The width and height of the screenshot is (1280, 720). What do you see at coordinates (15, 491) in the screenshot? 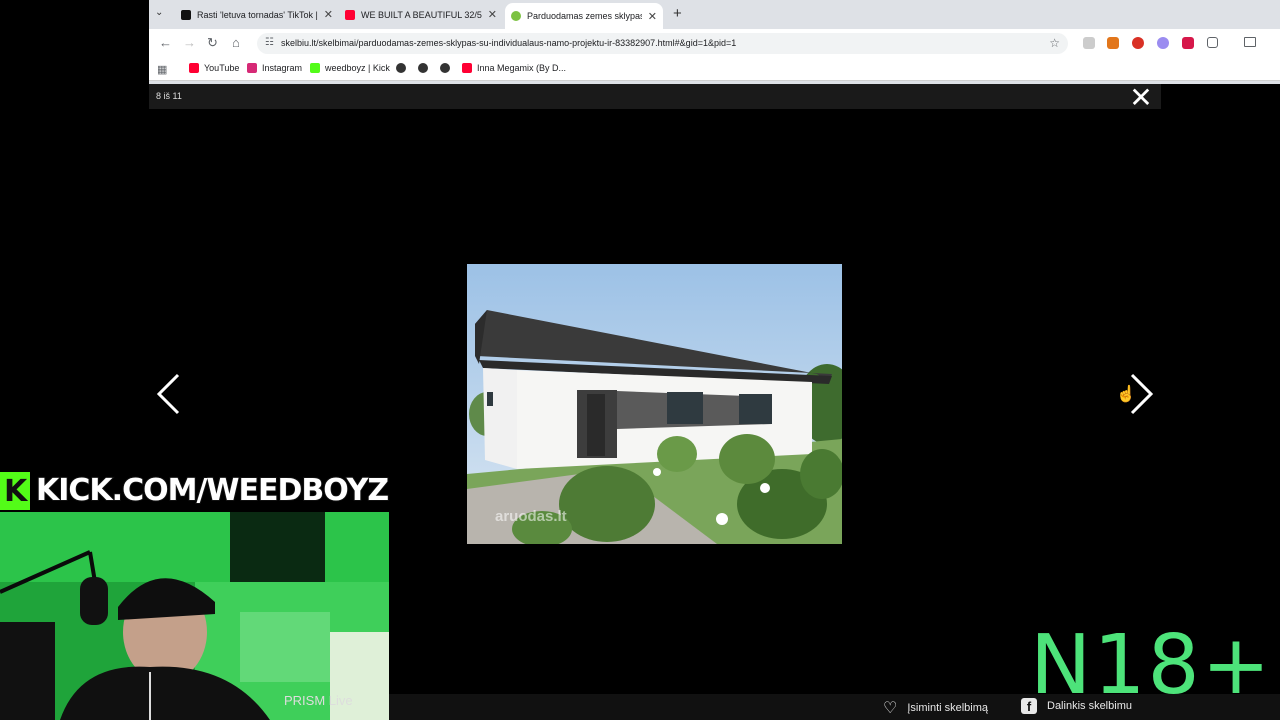
I see `kick-logo-icon: K` at bounding box center [15, 491].